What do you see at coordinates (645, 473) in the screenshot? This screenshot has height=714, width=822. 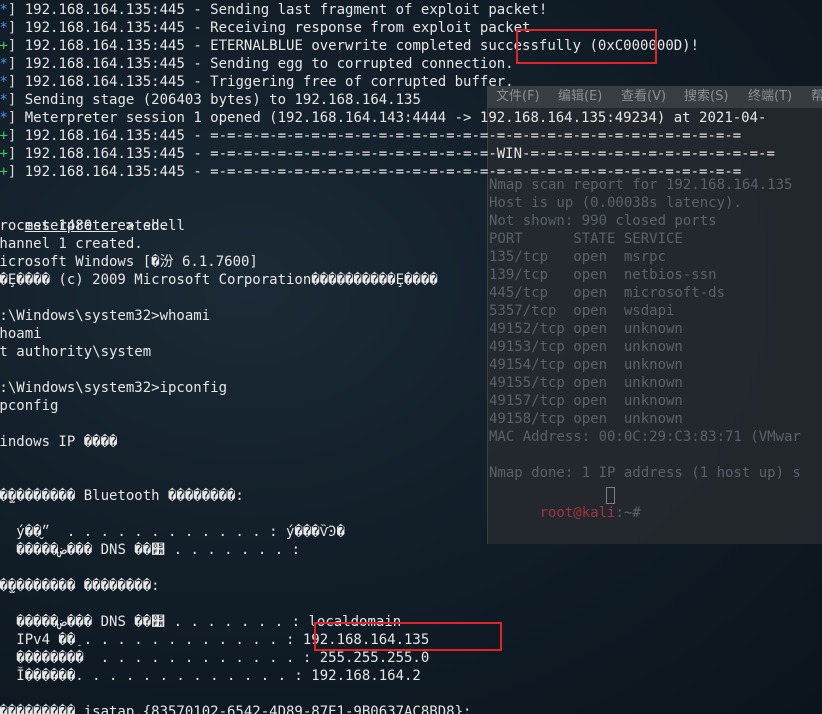 I see `background-terminal-line: Nmap done: 1 IP address (1 host up) s` at bounding box center [645, 473].